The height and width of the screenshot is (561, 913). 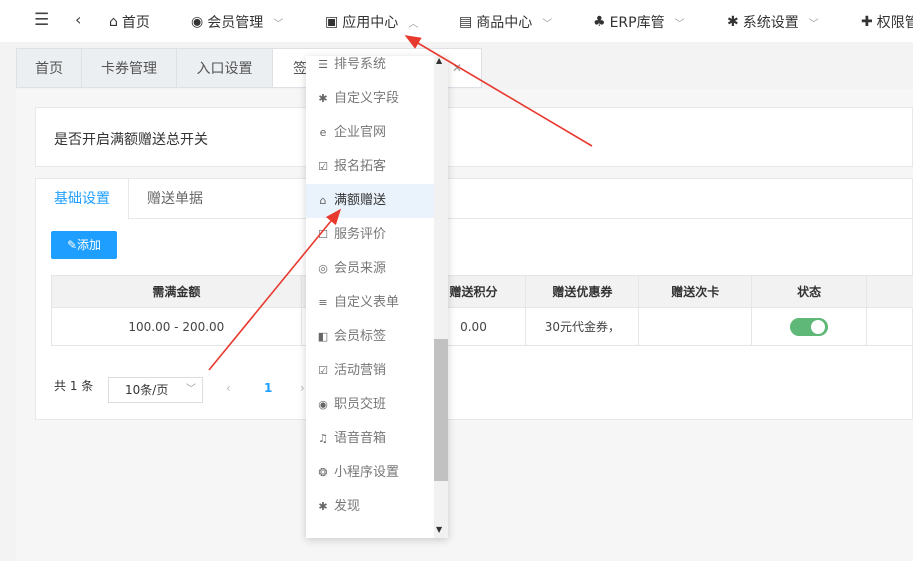 What do you see at coordinates (441, 297) in the screenshot?
I see `dropdown-scrollbar: ▲ ▼` at bounding box center [441, 297].